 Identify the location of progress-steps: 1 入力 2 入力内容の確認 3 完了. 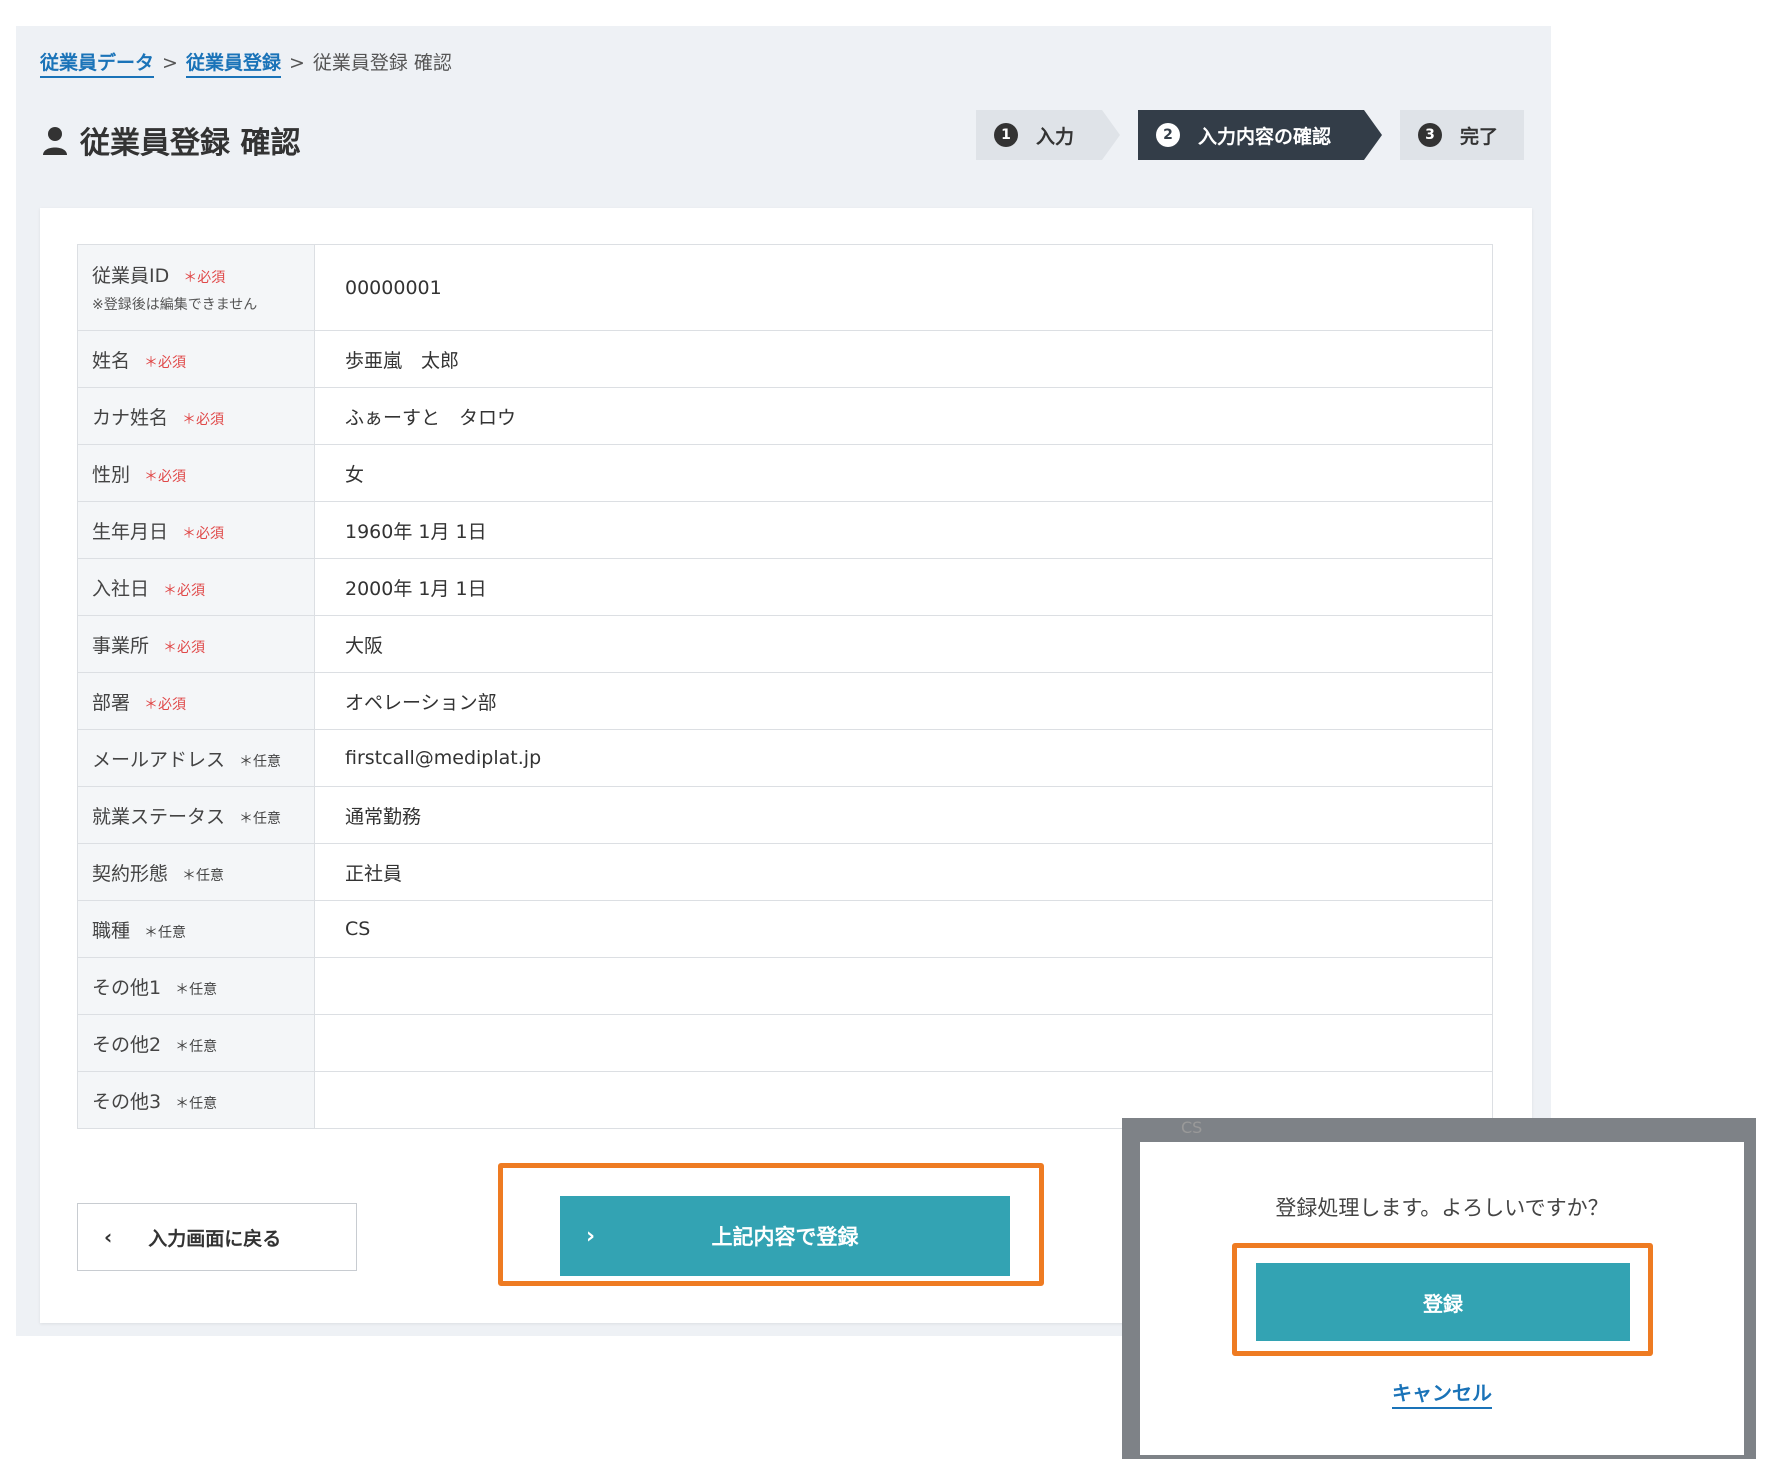
(1250, 135).